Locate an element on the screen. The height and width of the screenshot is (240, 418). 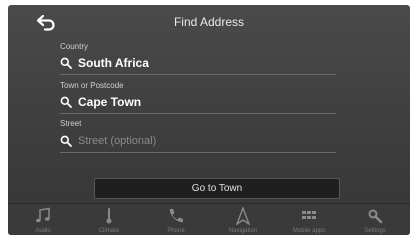
nav-label: Navigation is located at coordinates (243, 231).